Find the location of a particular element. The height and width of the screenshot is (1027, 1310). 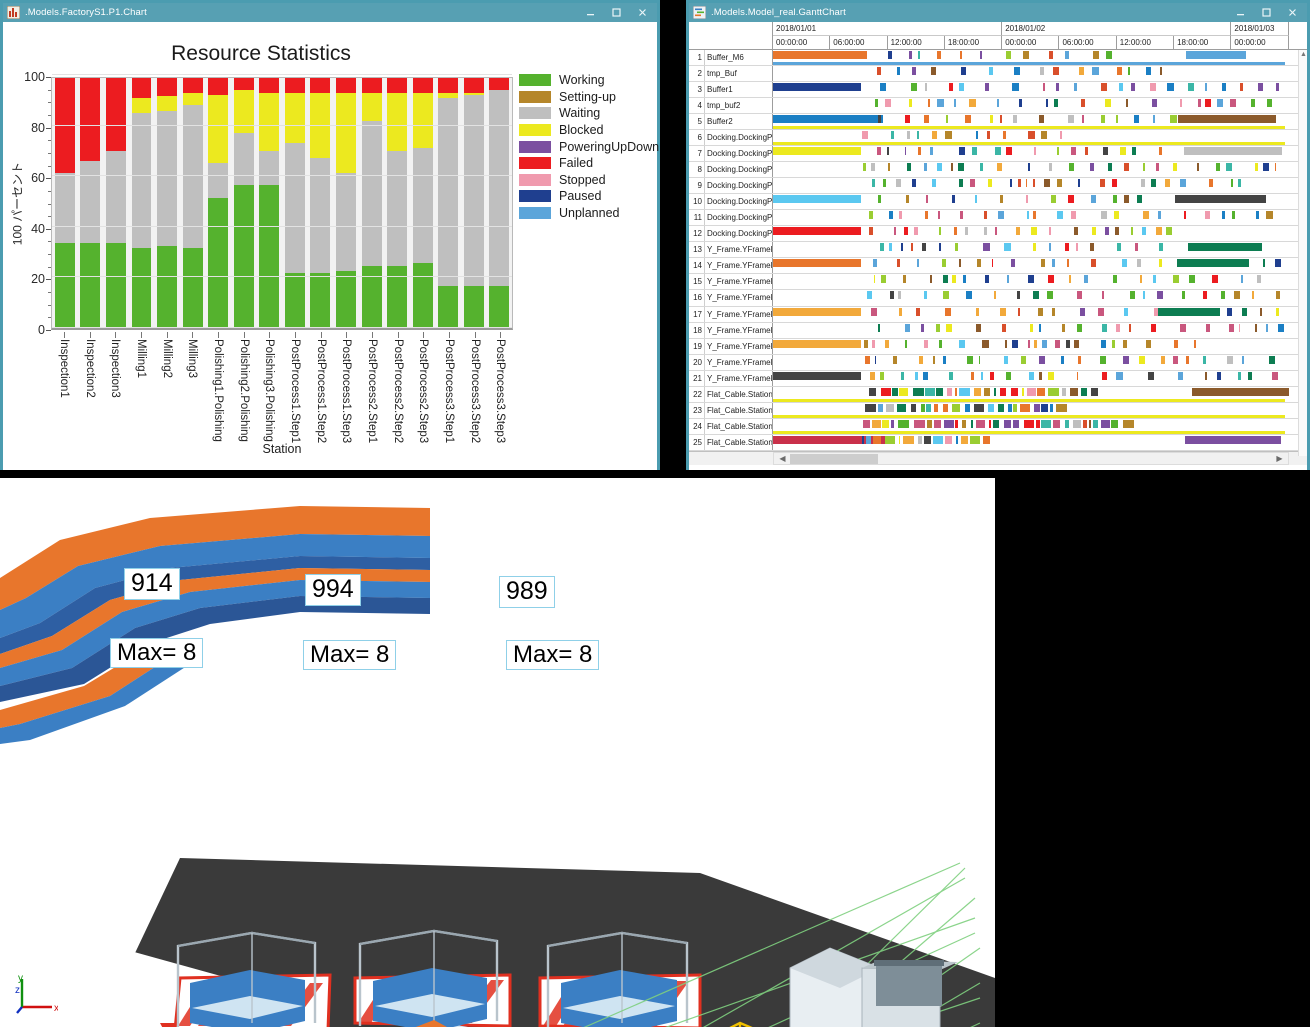

gantt-horizontal-scrollbar: ◀ ▶ is located at coordinates (1031, 458).